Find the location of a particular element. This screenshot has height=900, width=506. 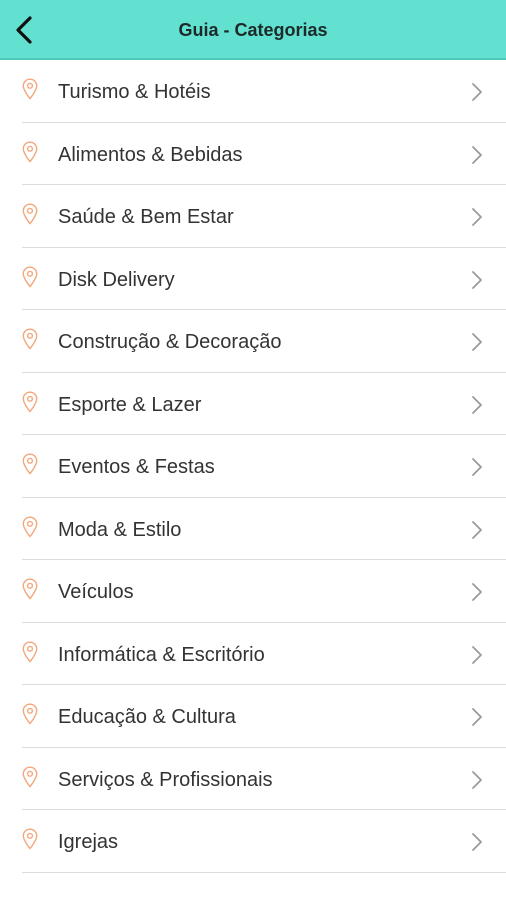

category-item: Saúde & Bem Estar is located at coordinates (264, 216).